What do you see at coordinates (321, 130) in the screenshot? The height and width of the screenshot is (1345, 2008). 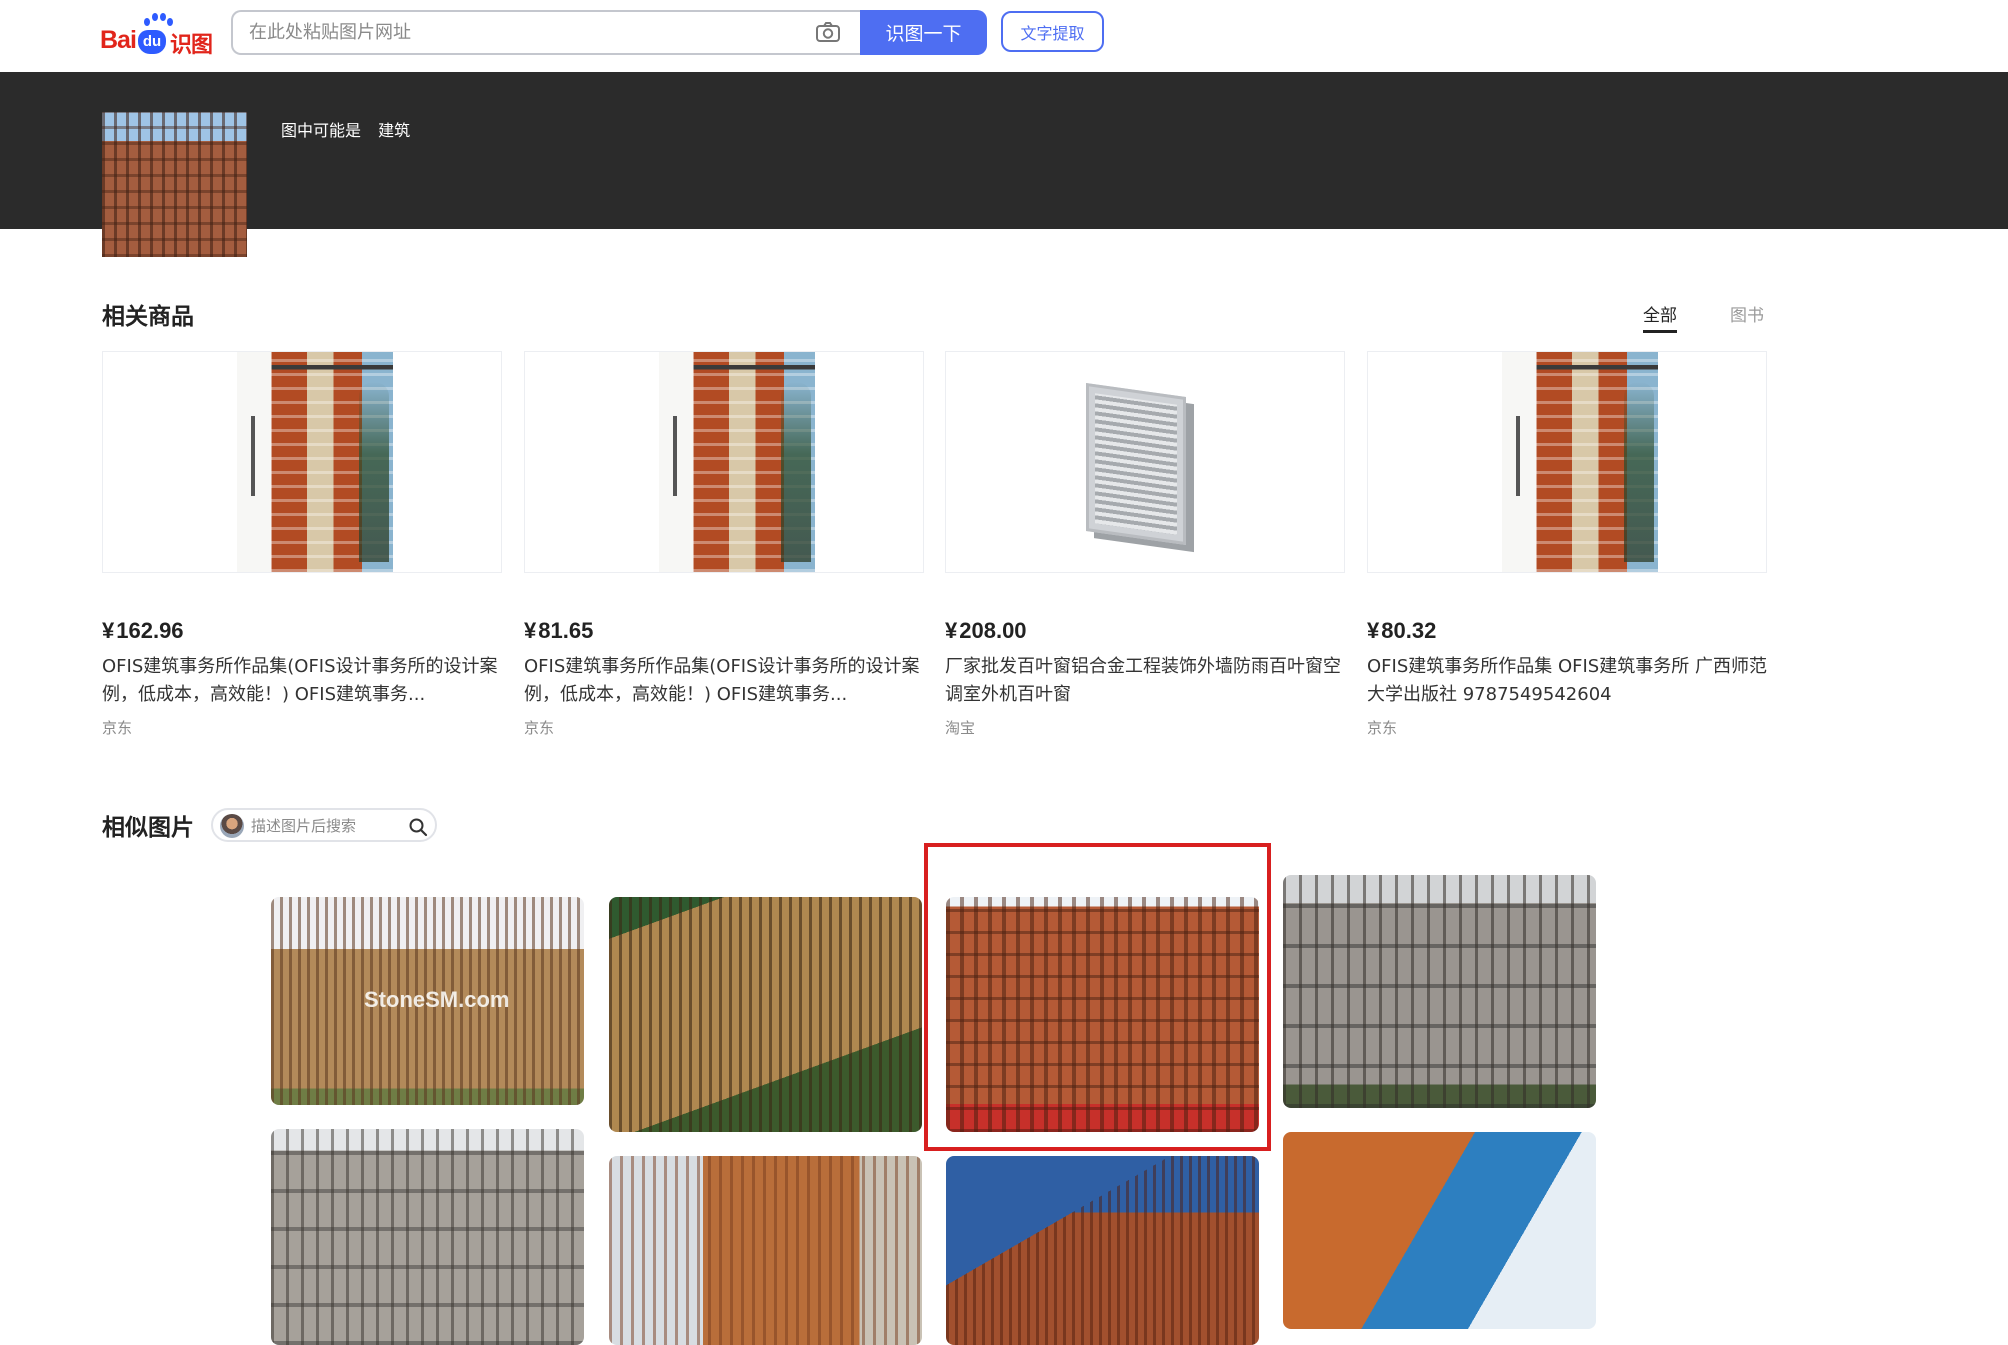 I see `result-label: 图中可能是` at bounding box center [321, 130].